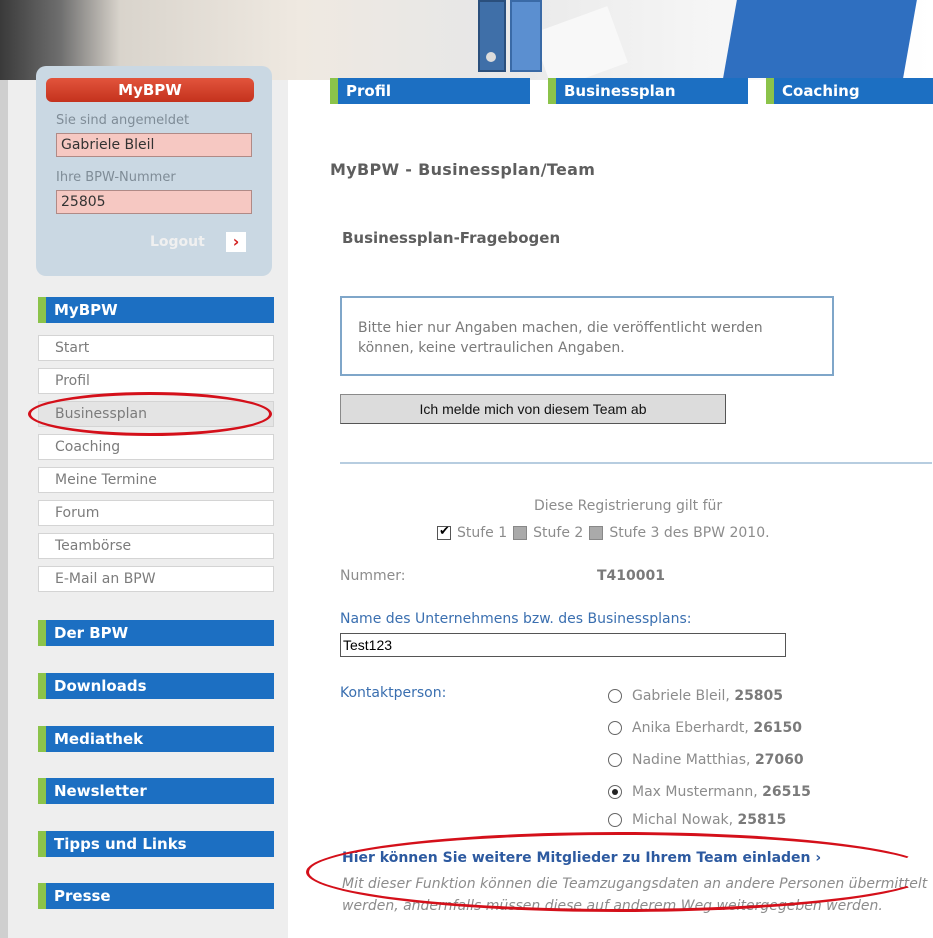 This screenshot has width=933, height=938. Describe the element at coordinates (558, 533) in the screenshot. I see `stage-2-label: Stufe 2` at that location.